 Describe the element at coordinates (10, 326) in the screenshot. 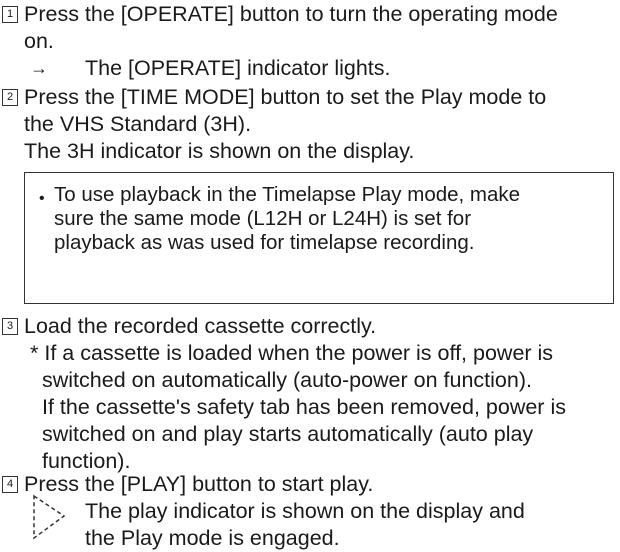

I see `step-number: 3` at that location.